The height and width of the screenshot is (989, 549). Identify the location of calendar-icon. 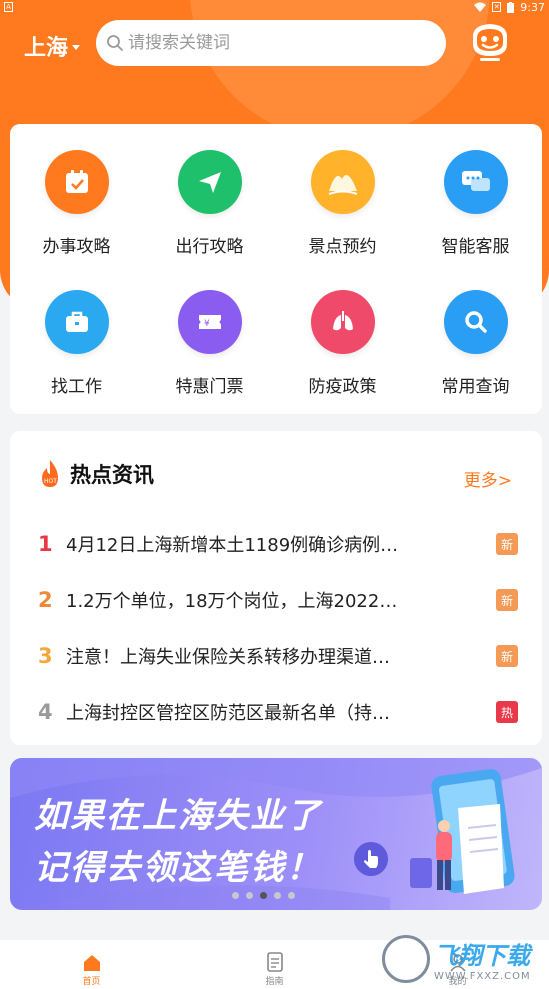
(76, 182).